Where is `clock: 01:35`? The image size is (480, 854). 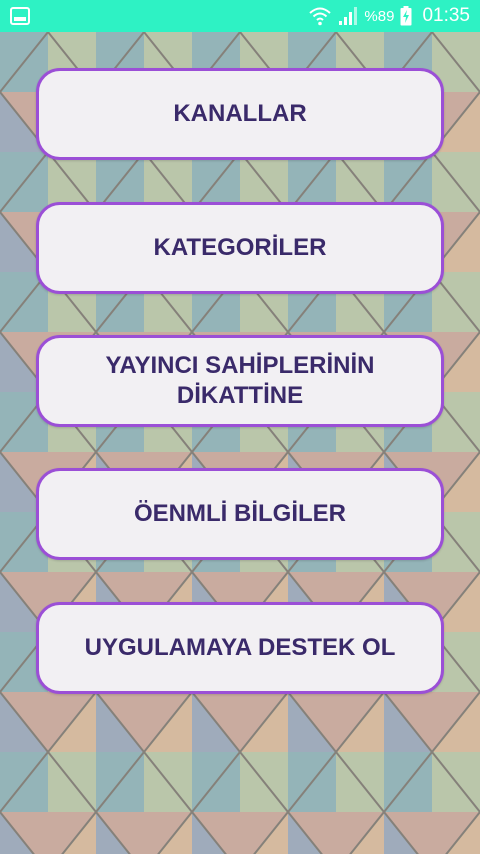 clock: 01:35 is located at coordinates (446, 15).